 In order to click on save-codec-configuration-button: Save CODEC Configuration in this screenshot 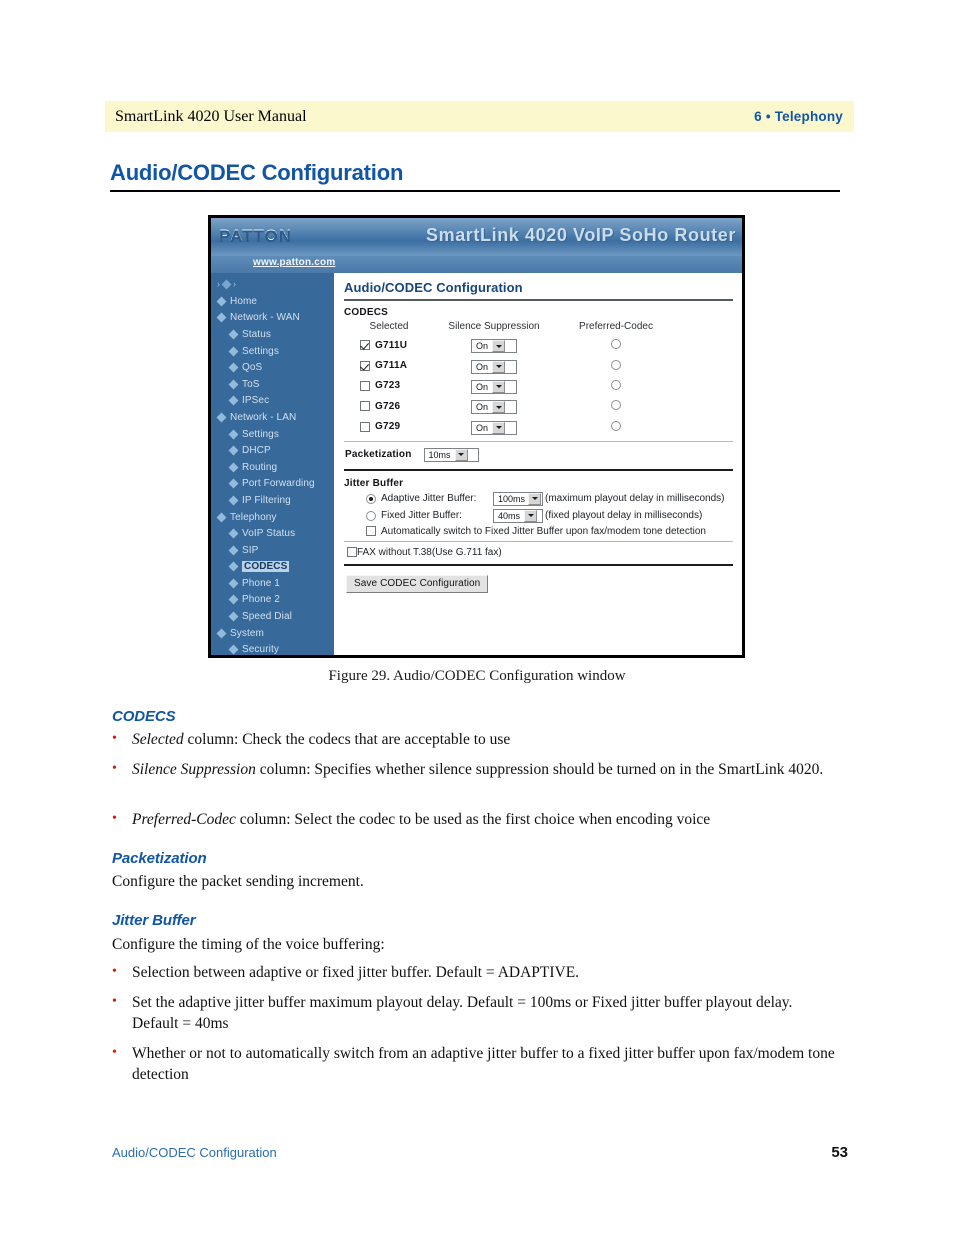, I will do `click(417, 583)`.